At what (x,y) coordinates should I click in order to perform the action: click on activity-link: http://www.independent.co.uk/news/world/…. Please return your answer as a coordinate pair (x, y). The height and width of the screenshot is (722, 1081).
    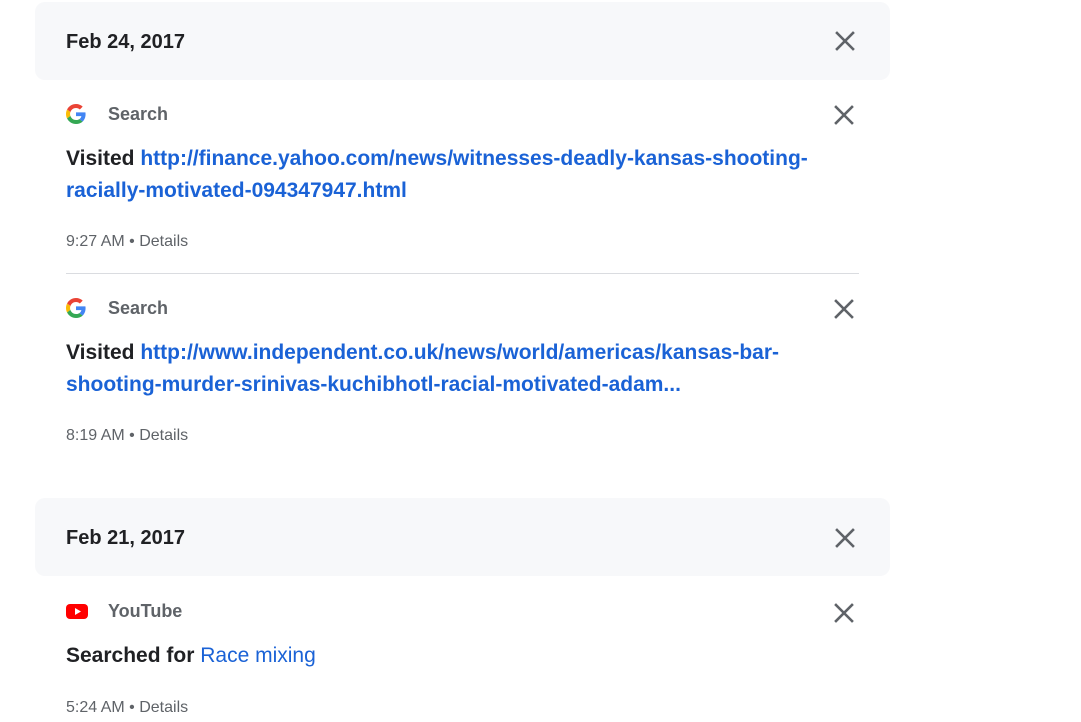
    Looking at the image, I should click on (422, 368).